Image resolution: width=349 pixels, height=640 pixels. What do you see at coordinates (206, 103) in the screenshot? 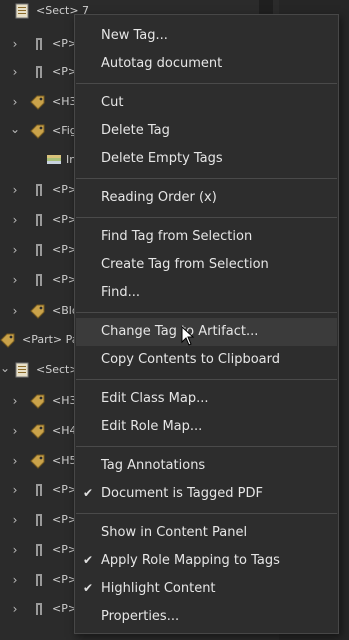
I see `menu-item-cut: Cut` at bounding box center [206, 103].